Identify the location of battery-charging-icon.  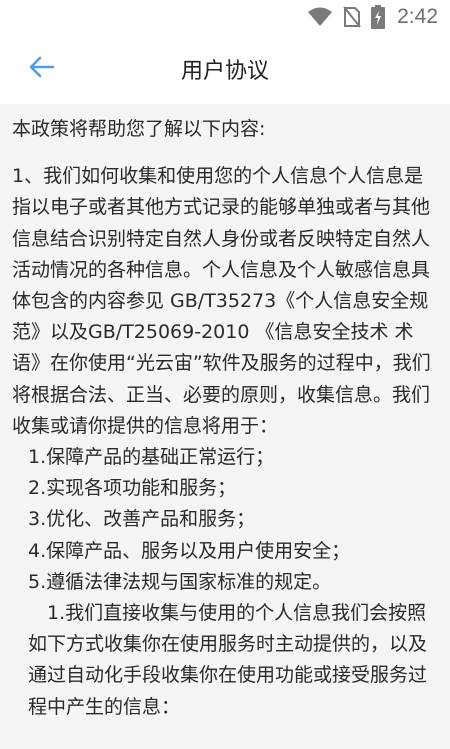
(378, 17).